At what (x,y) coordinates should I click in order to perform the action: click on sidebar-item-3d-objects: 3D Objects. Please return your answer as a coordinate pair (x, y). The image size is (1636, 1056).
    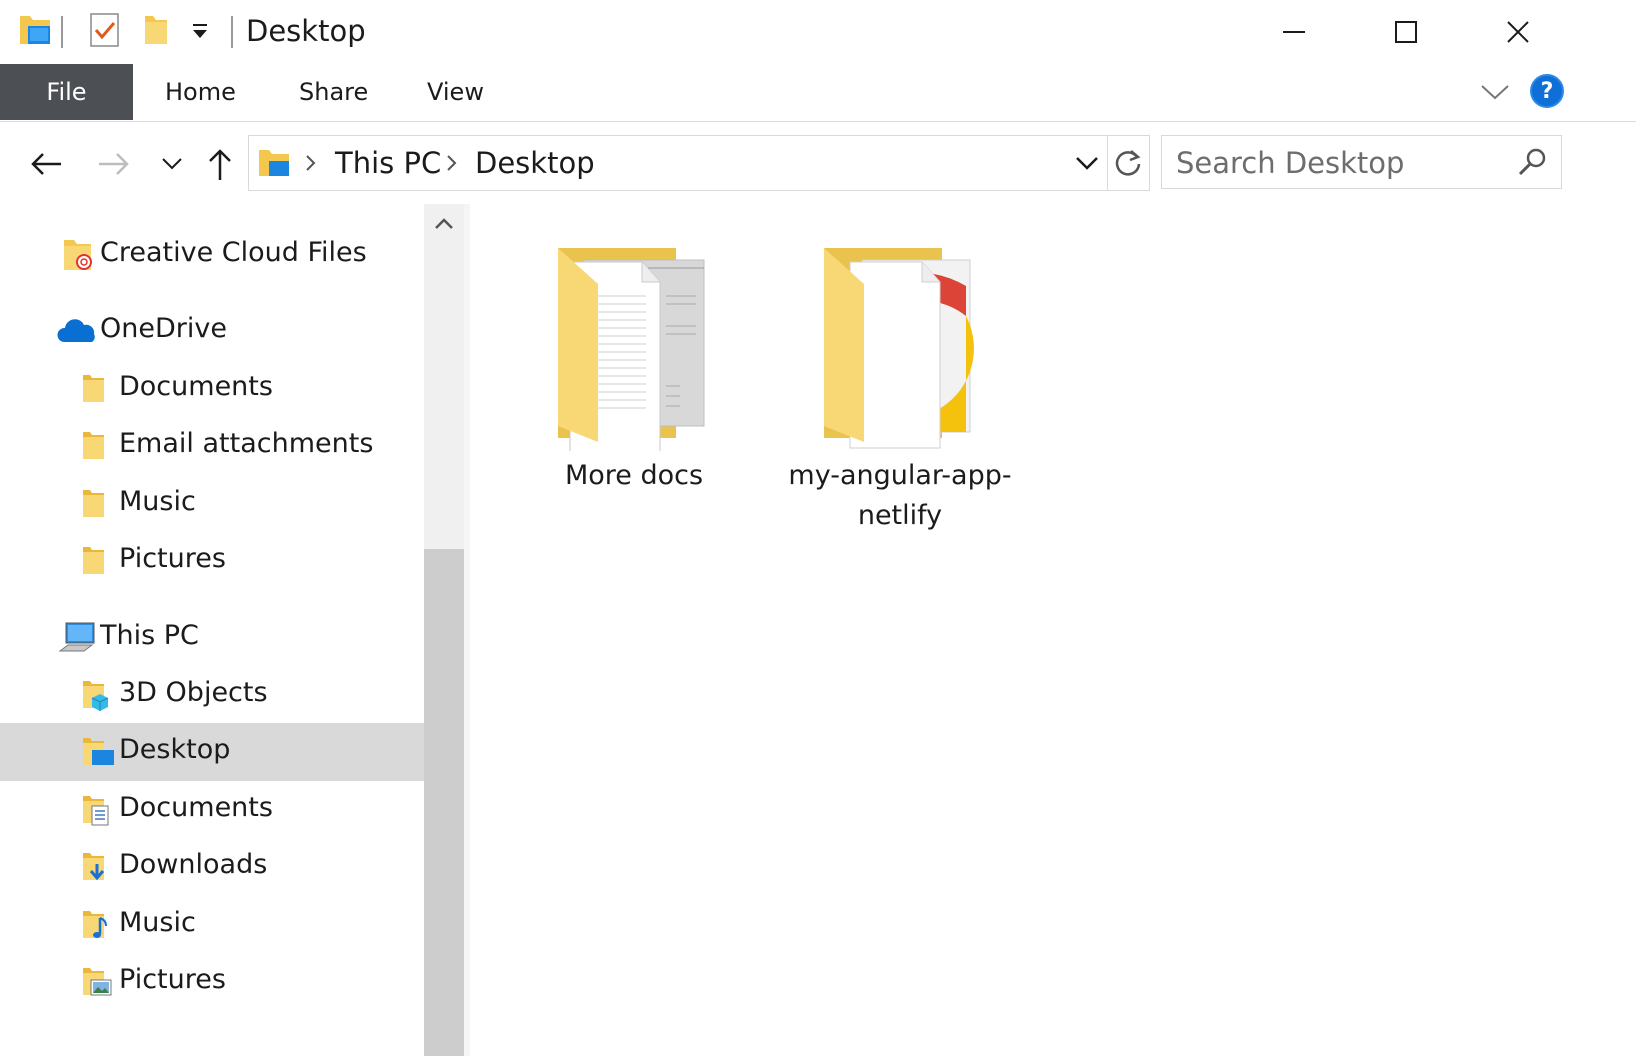
    Looking at the image, I should click on (212, 695).